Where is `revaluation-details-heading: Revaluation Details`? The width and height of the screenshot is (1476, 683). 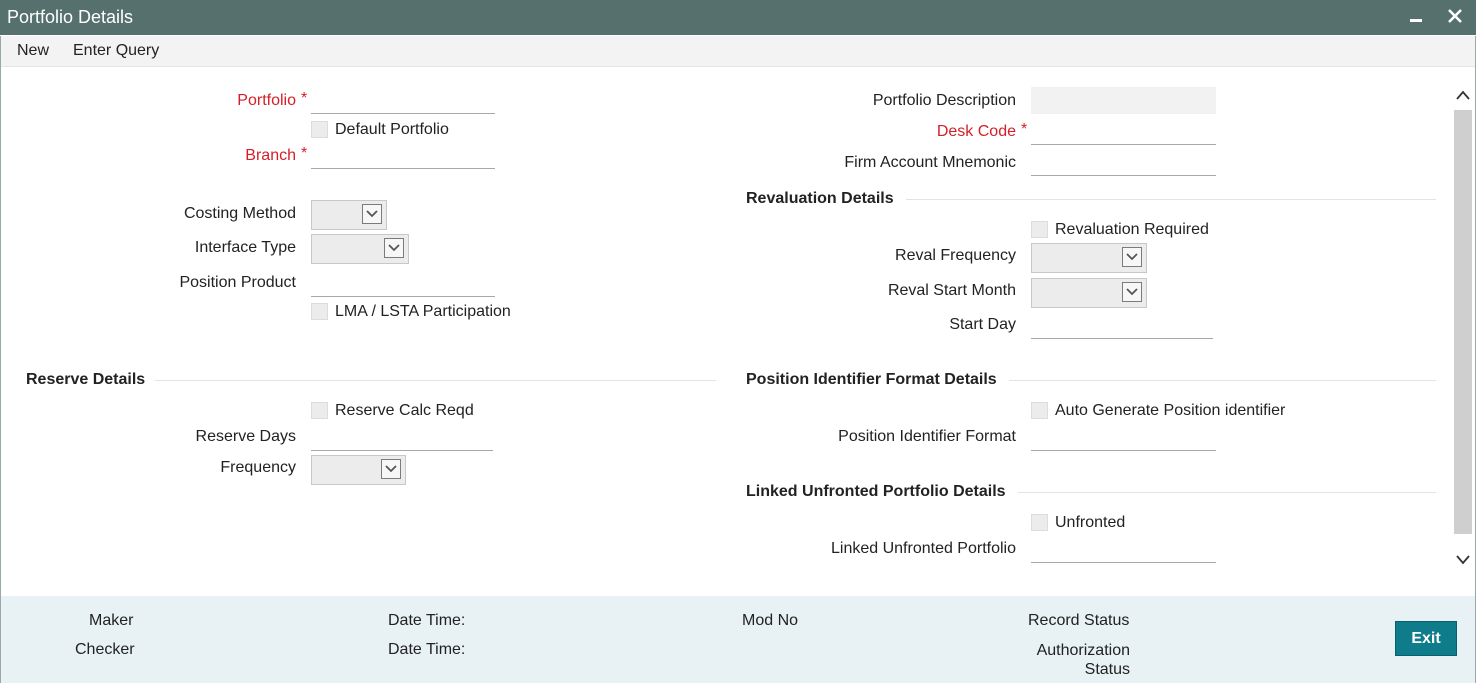 revaluation-details-heading: Revaluation Details is located at coordinates (820, 198).